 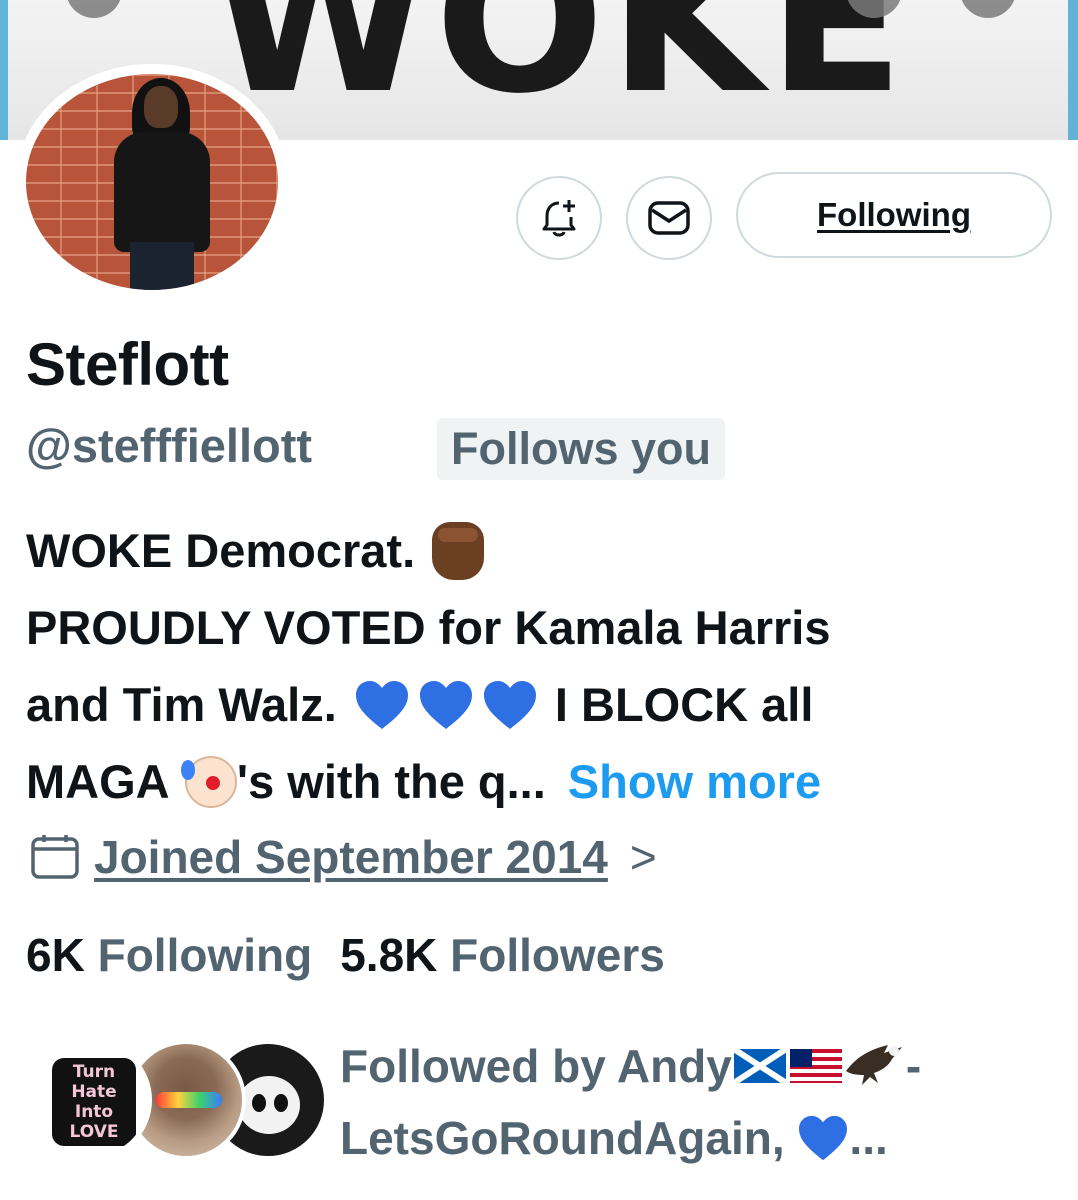 I want to click on following-count: 6K, so click(x=55, y=955).